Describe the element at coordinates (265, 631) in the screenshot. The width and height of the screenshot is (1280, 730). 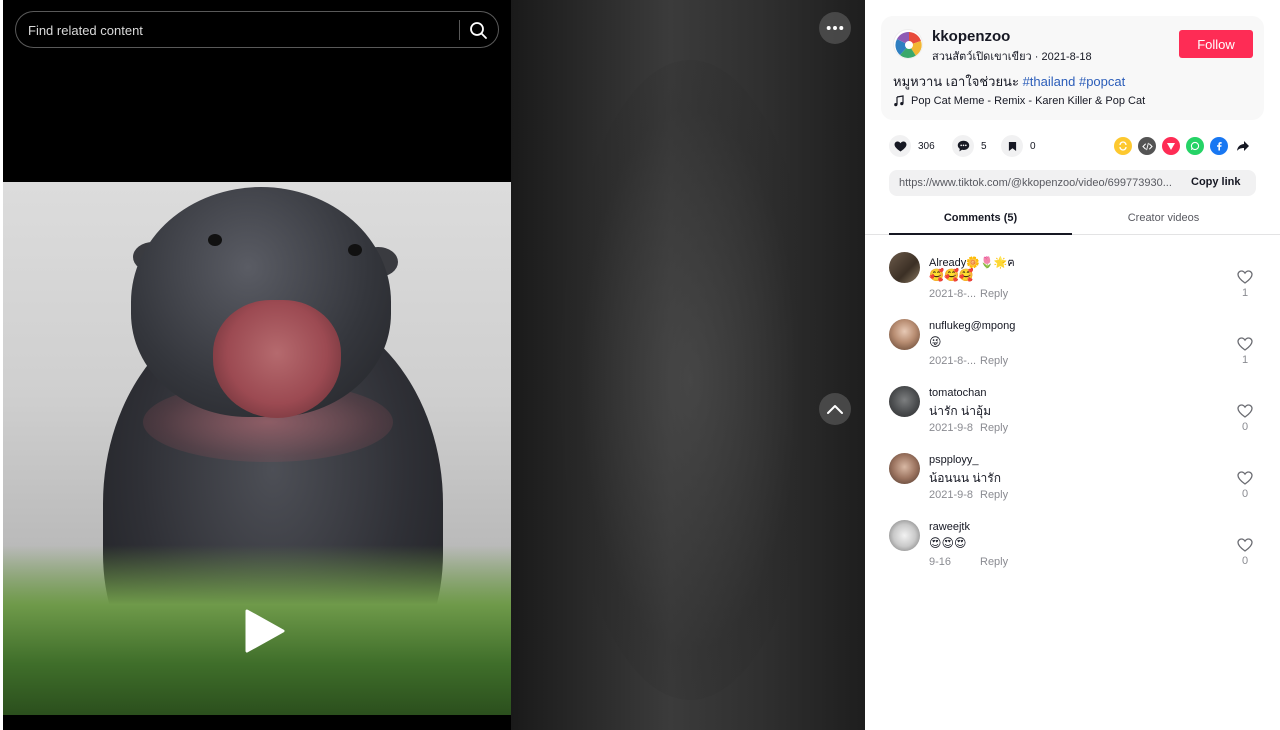
I see `play-icon` at that location.